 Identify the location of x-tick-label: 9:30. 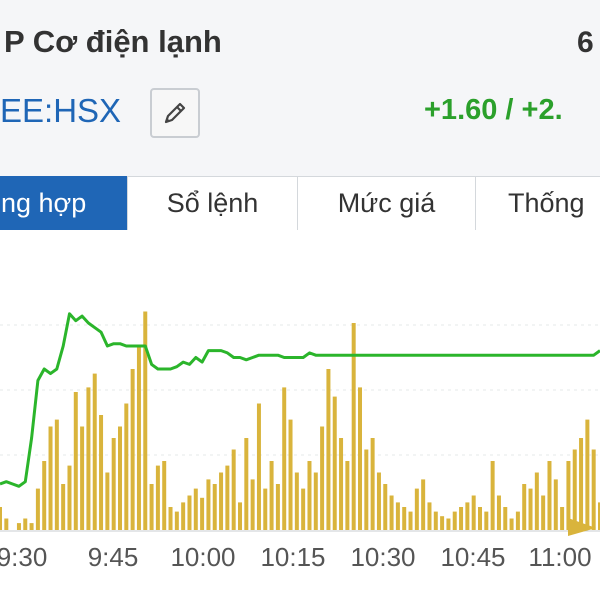
(23, 557).